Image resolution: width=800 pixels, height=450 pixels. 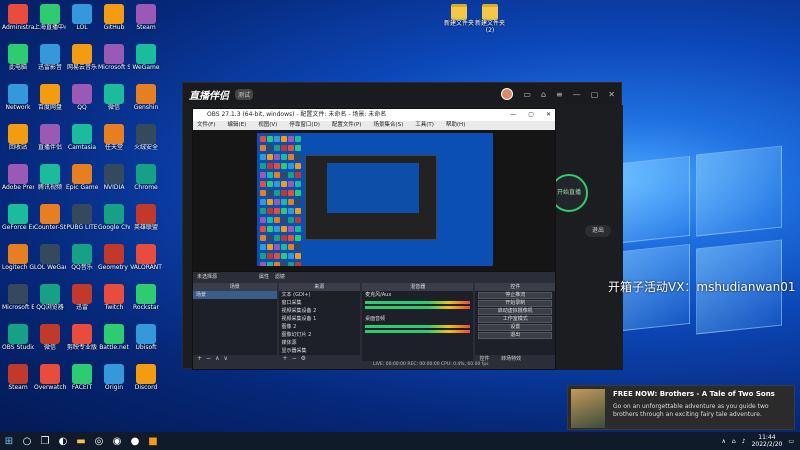 What do you see at coordinates (27, 441) in the screenshot?
I see `search-icon: ○` at bounding box center [27, 441].